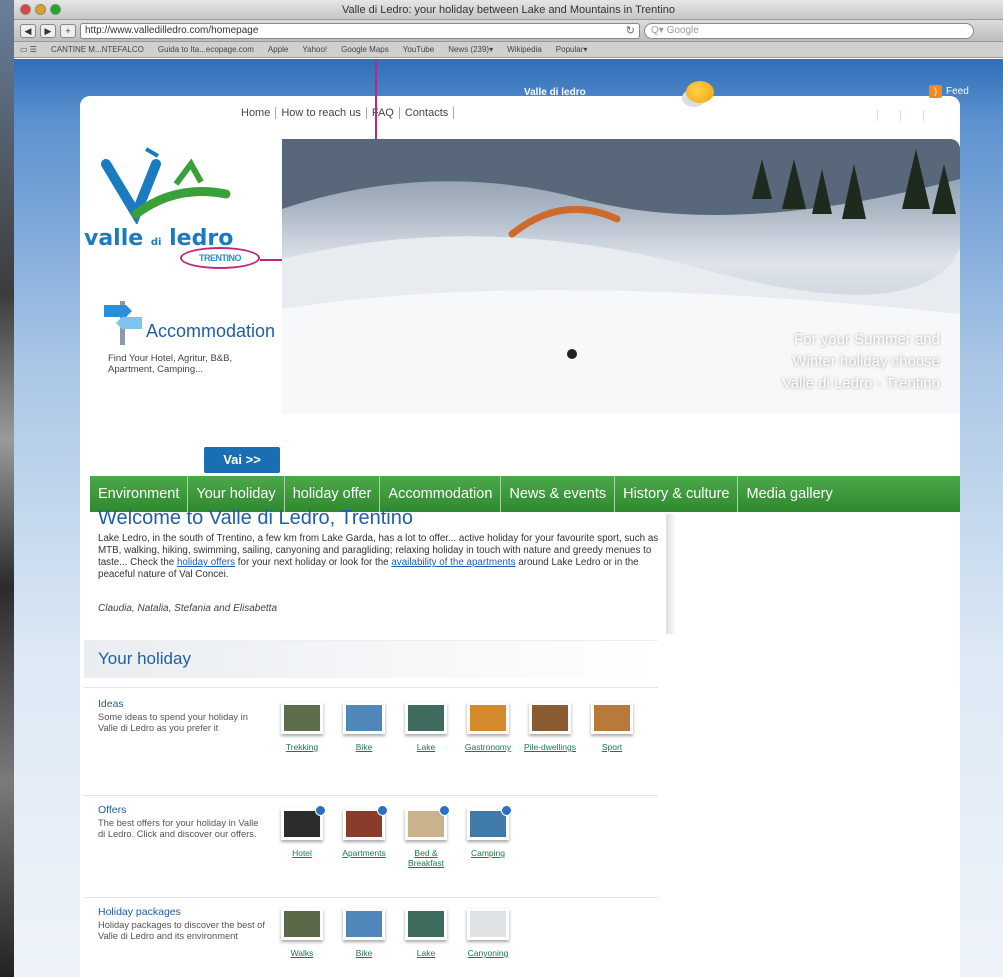 The height and width of the screenshot is (977, 1003). Describe the element at coordinates (314, 49) in the screenshot. I see `bookmark-item: Yahoo!` at that location.